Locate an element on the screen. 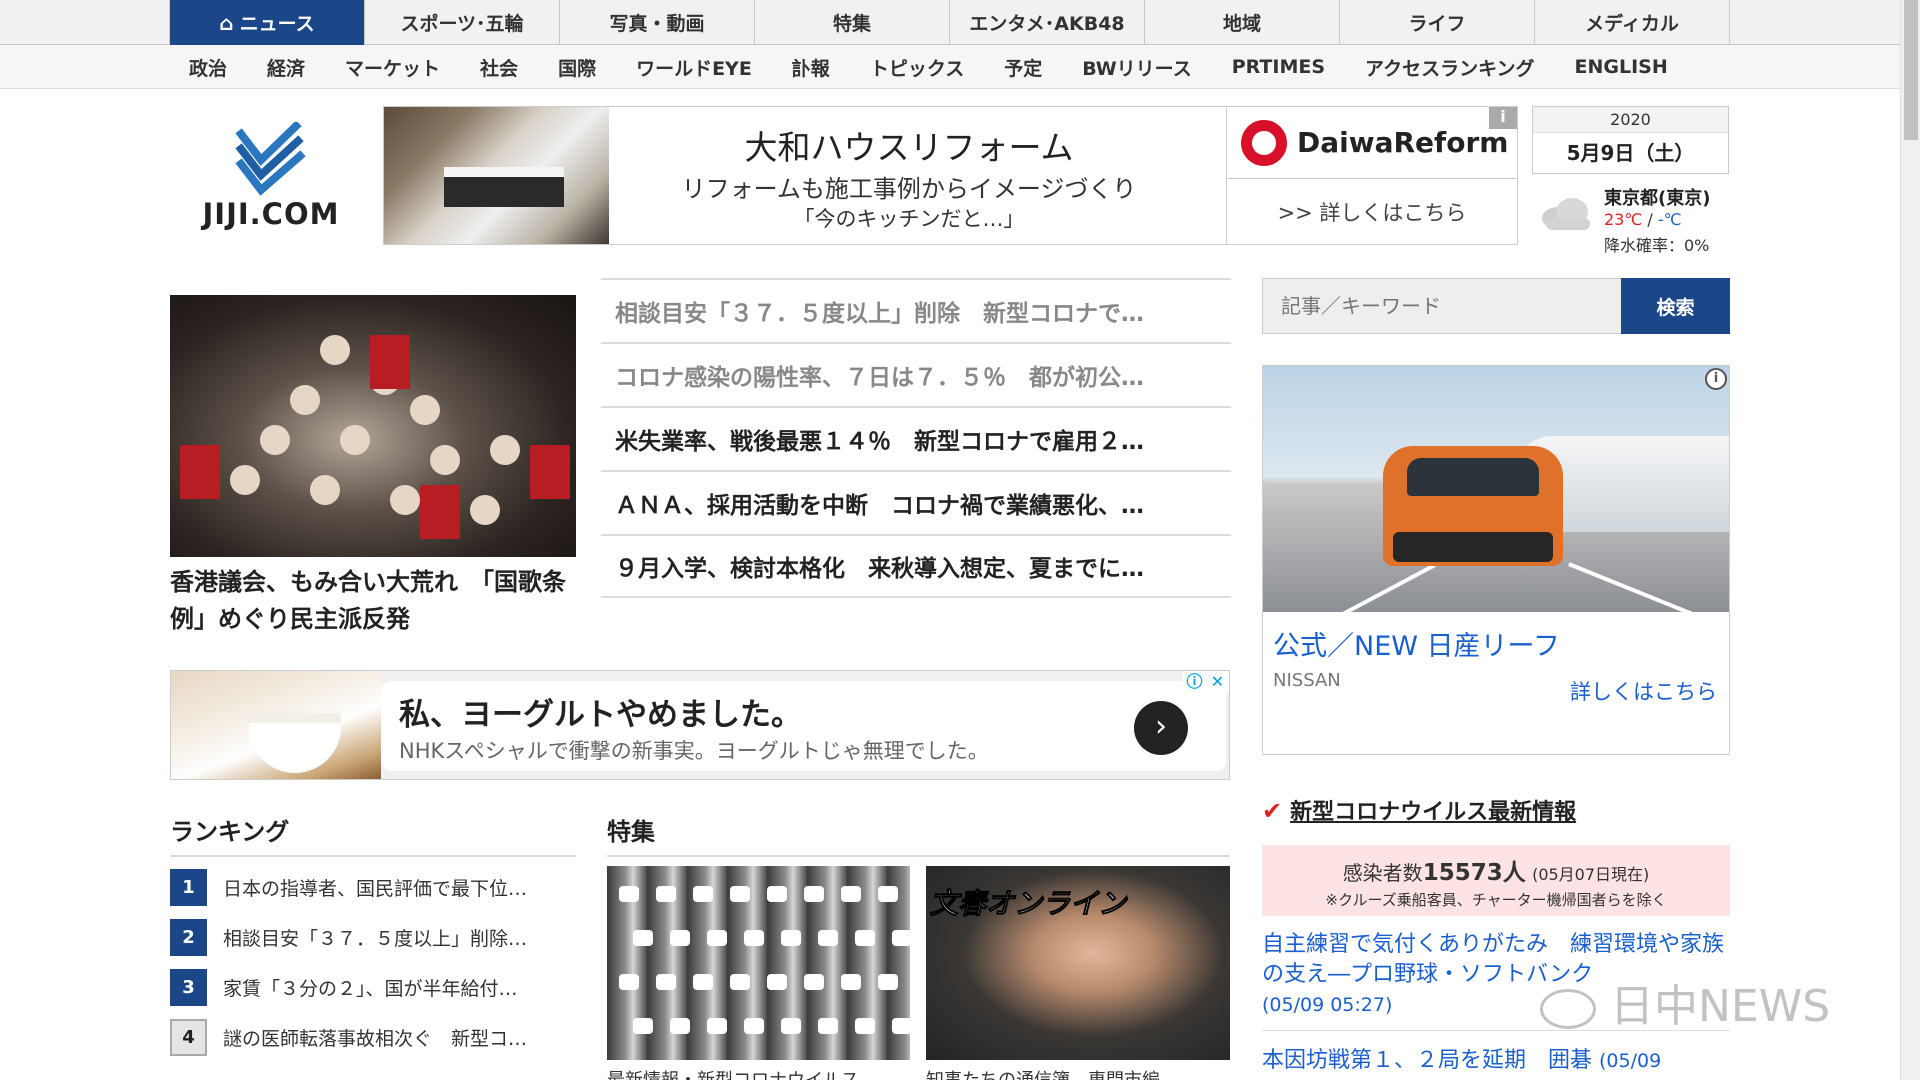 This screenshot has height=1080, width=1920. tab-4: エンタメ･AKB48 is located at coordinates (1047, 22).